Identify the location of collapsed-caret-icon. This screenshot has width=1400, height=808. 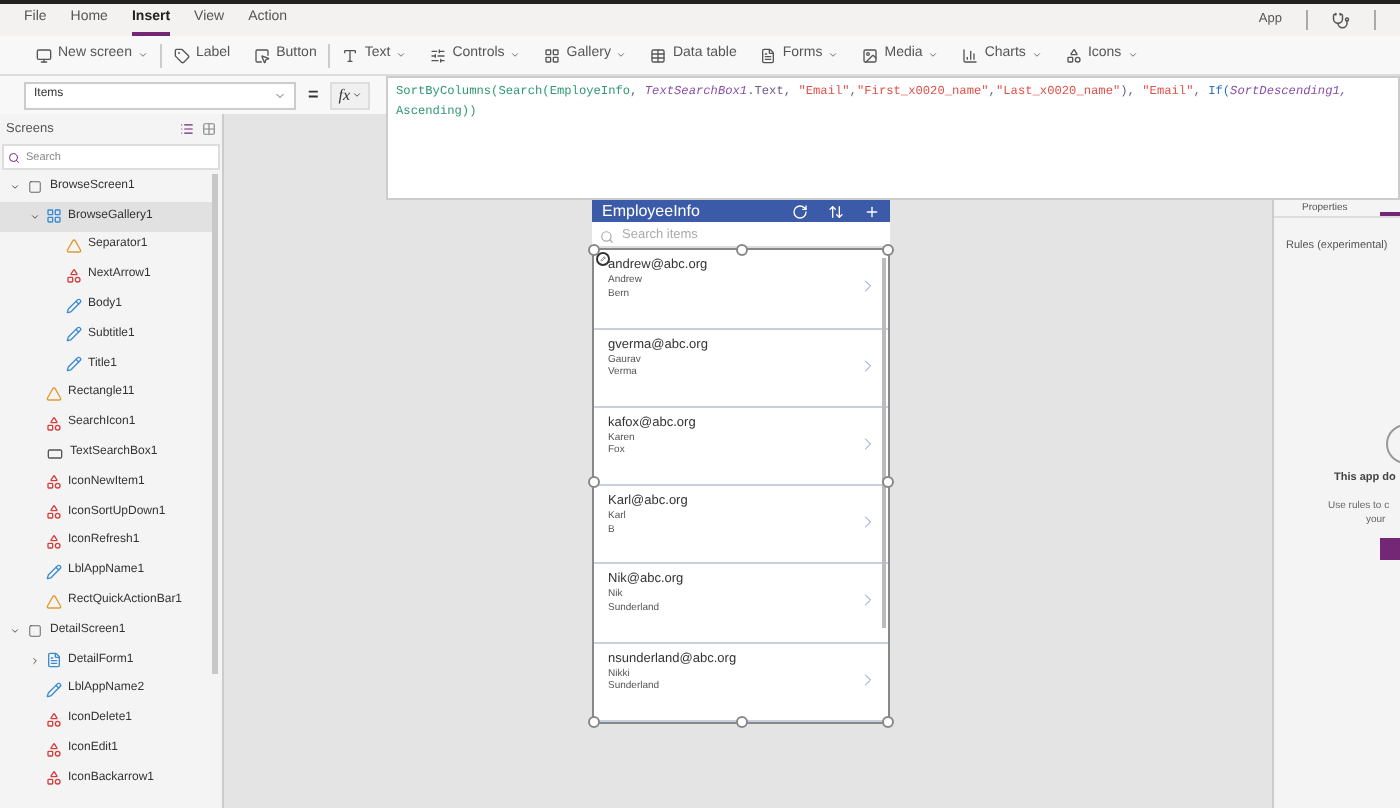
(34, 660).